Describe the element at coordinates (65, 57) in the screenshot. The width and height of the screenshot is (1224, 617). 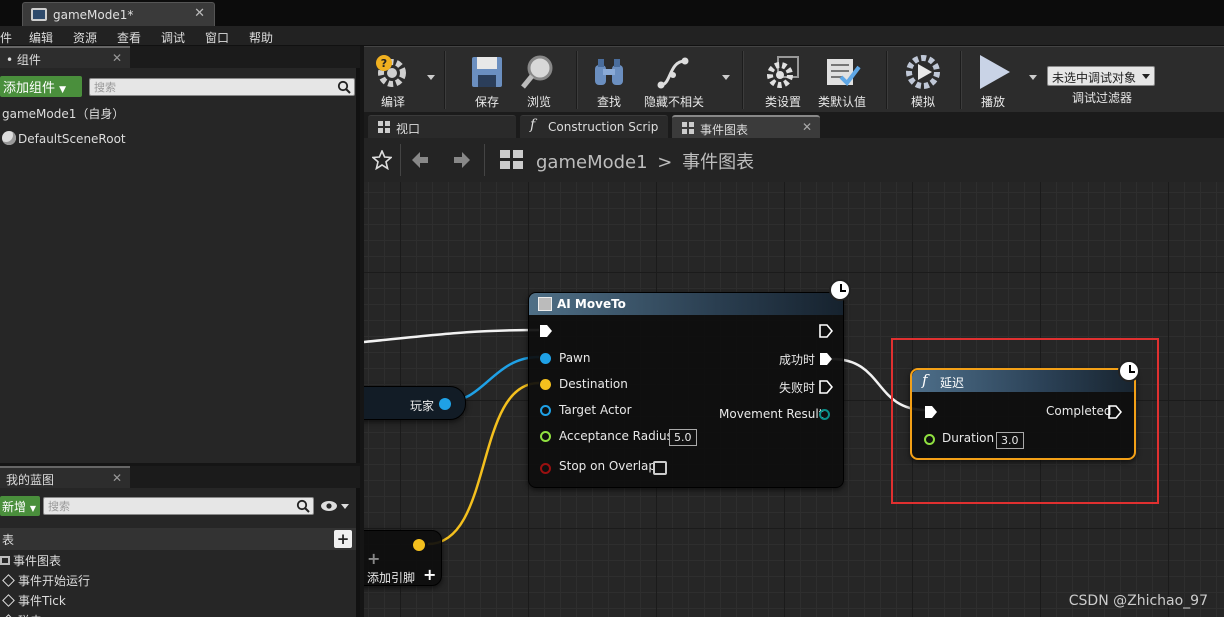
I see `tab-components: • 组件 ✕` at that location.